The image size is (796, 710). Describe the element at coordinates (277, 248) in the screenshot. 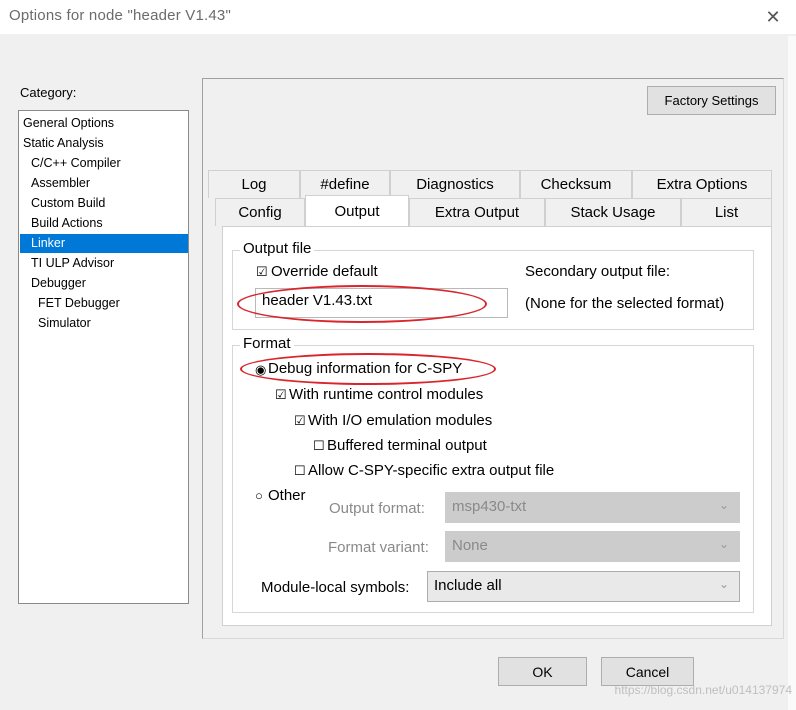

I see `output-file-group-title: Output file` at that location.